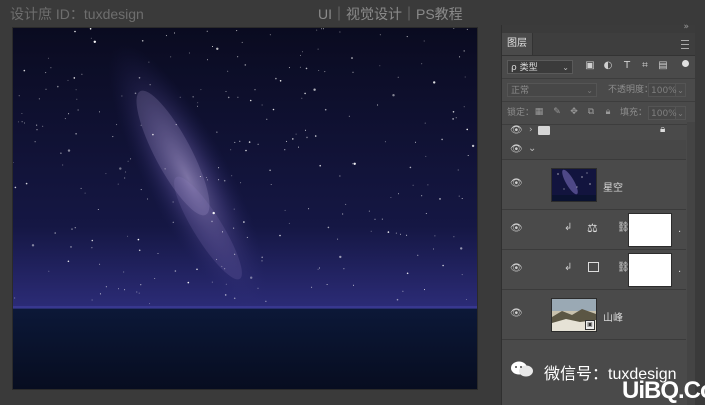  I want to click on layer-row-group-collapsed: 👁︎ › 🔒︎, so click(594, 131).